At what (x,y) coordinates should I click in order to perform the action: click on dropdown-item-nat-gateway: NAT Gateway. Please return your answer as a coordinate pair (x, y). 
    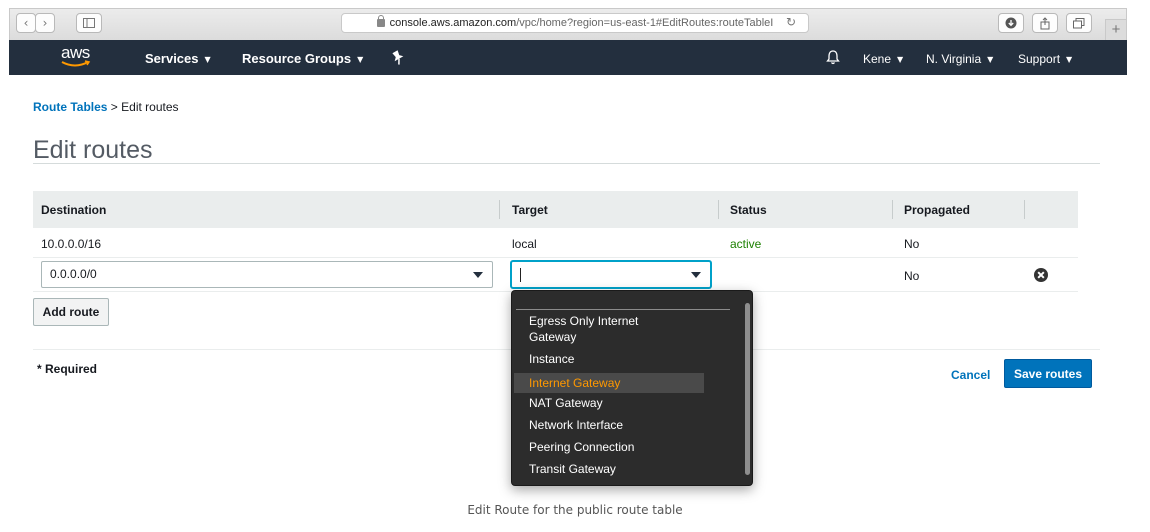
    Looking at the image, I should click on (609, 403).